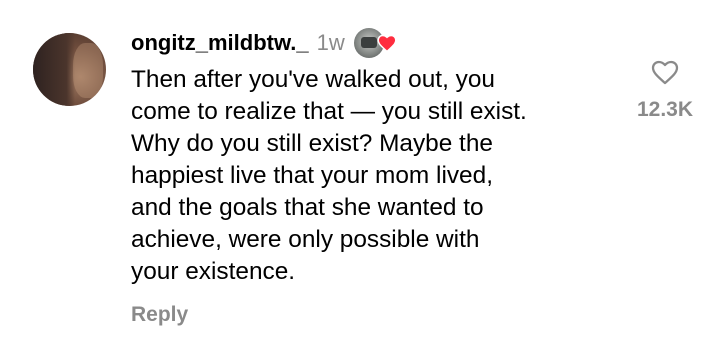 The image size is (720, 356). I want to click on comment-text-line: and the goals that she wanted to, so click(307, 207).